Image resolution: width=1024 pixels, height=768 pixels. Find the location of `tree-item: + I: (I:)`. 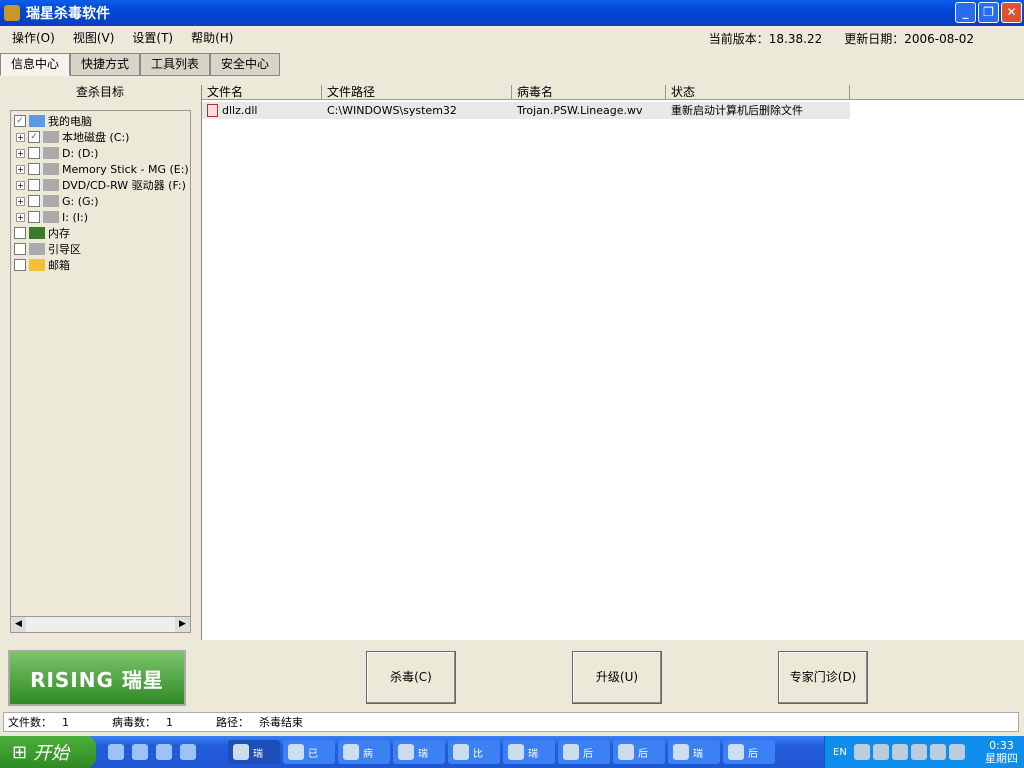

tree-item: + I: (I:) is located at coordinates (100, 217).